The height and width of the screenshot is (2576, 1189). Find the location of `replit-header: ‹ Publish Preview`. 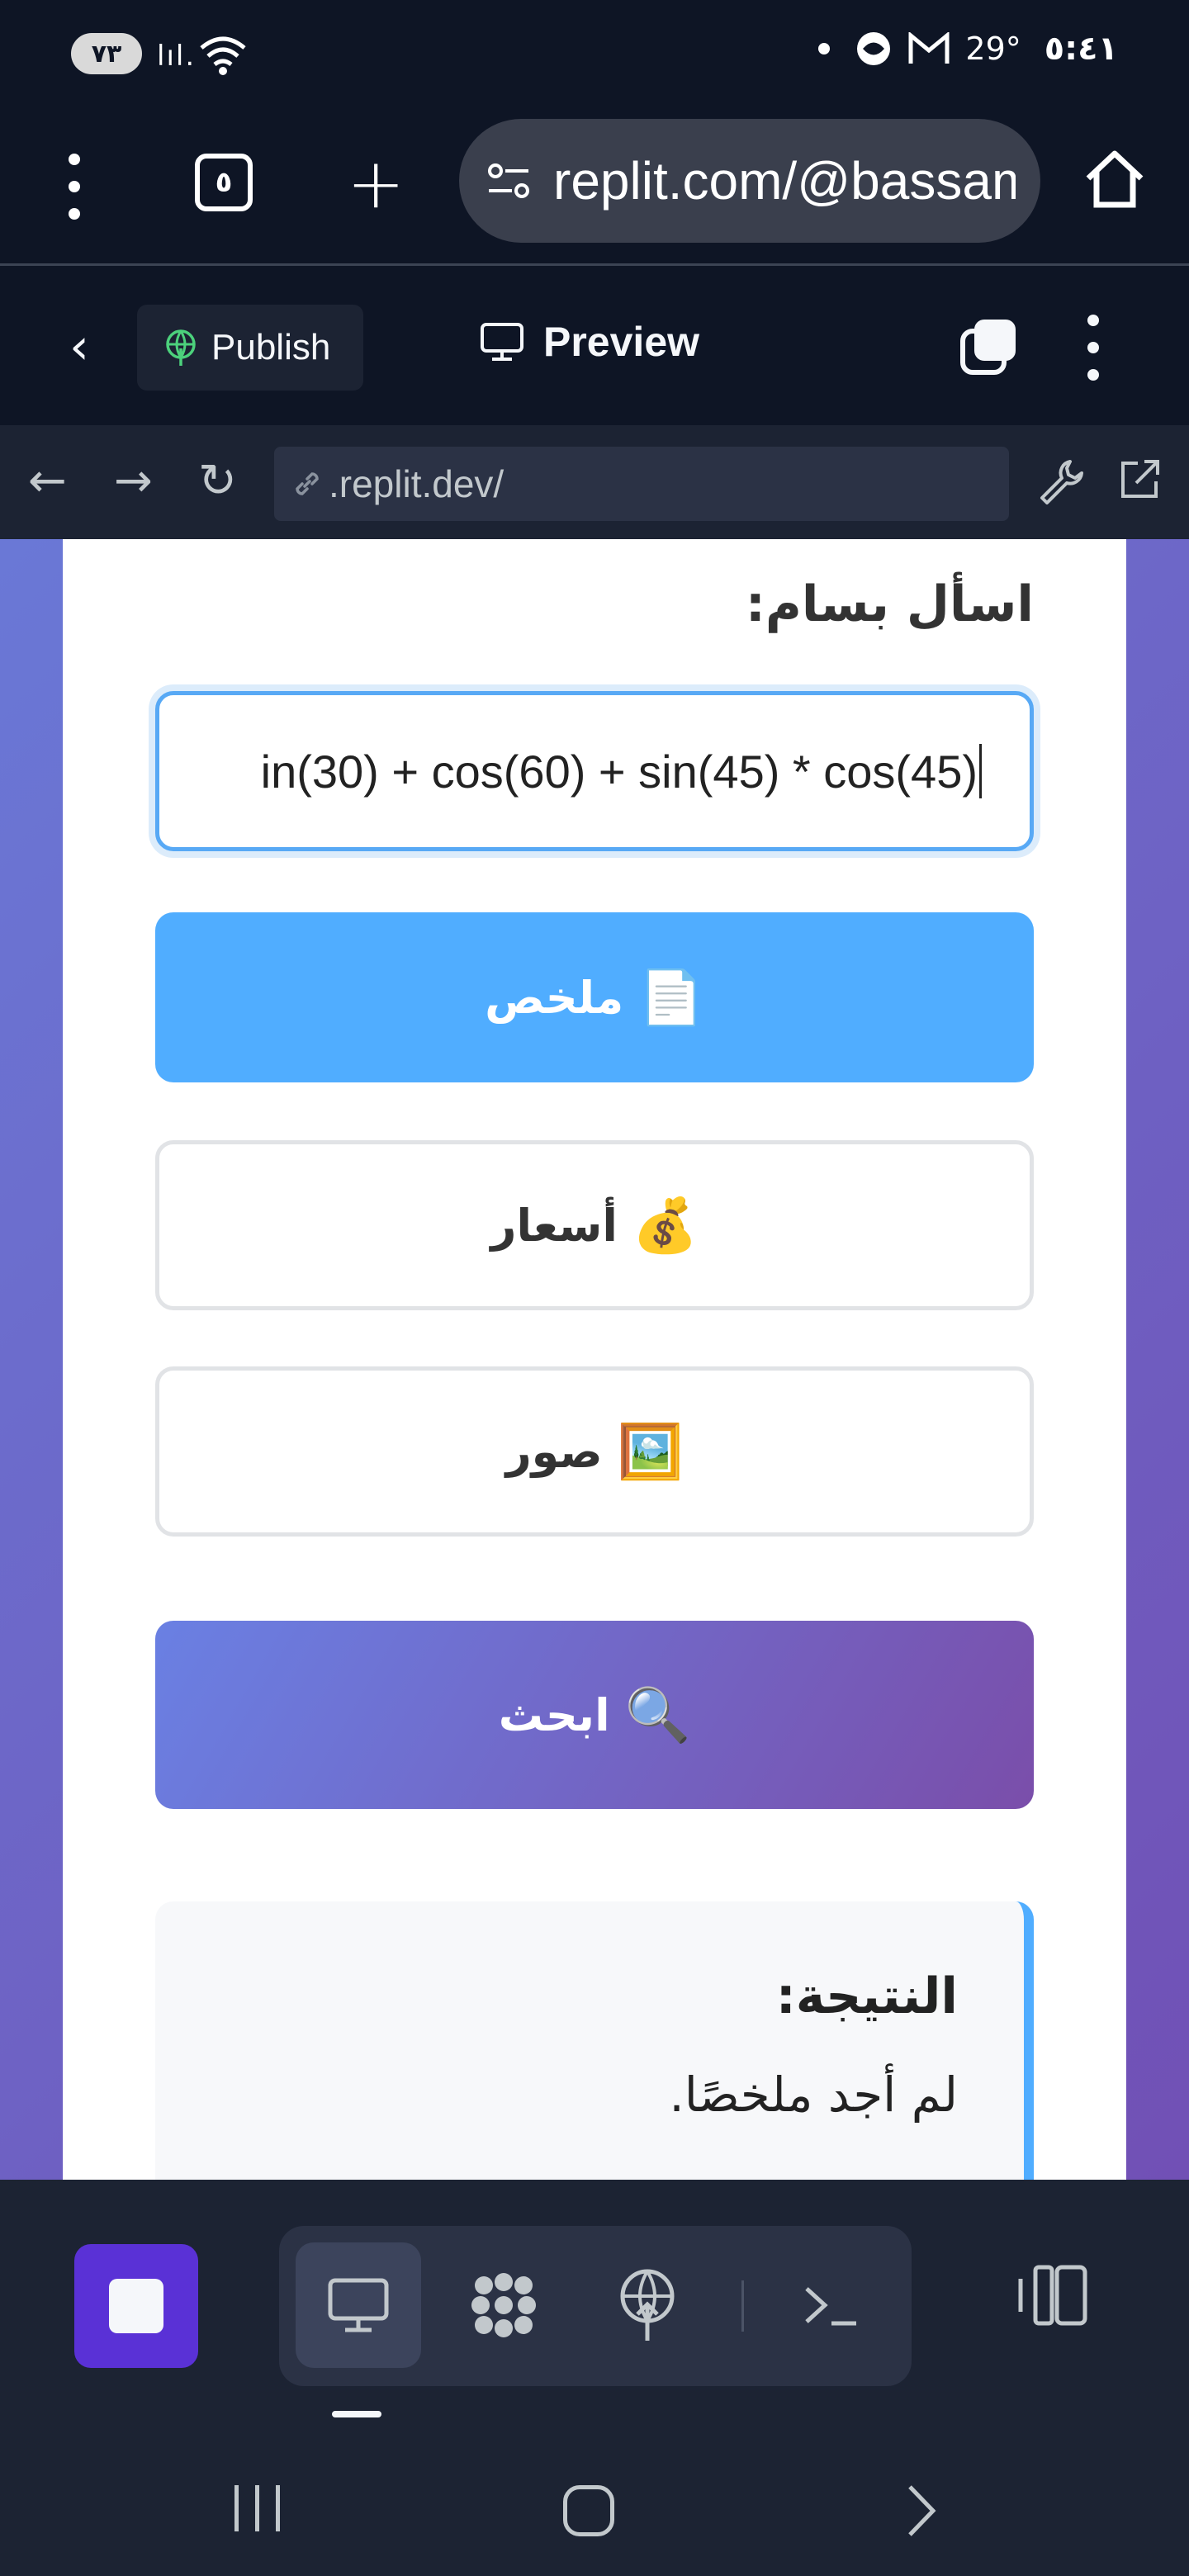

replit-header: ‹ Publish Preview is located at coordinates (594, 346).